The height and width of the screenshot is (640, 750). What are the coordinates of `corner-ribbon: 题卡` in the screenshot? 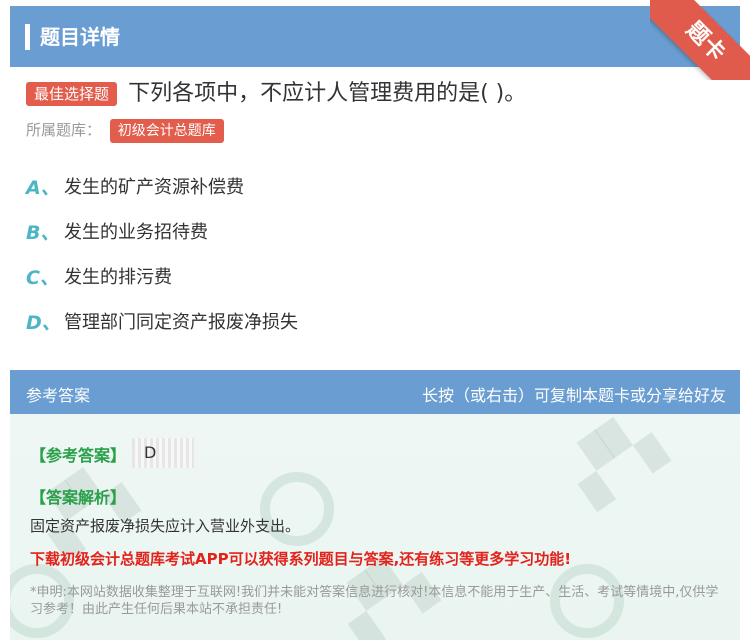 It's located at (700, 40).